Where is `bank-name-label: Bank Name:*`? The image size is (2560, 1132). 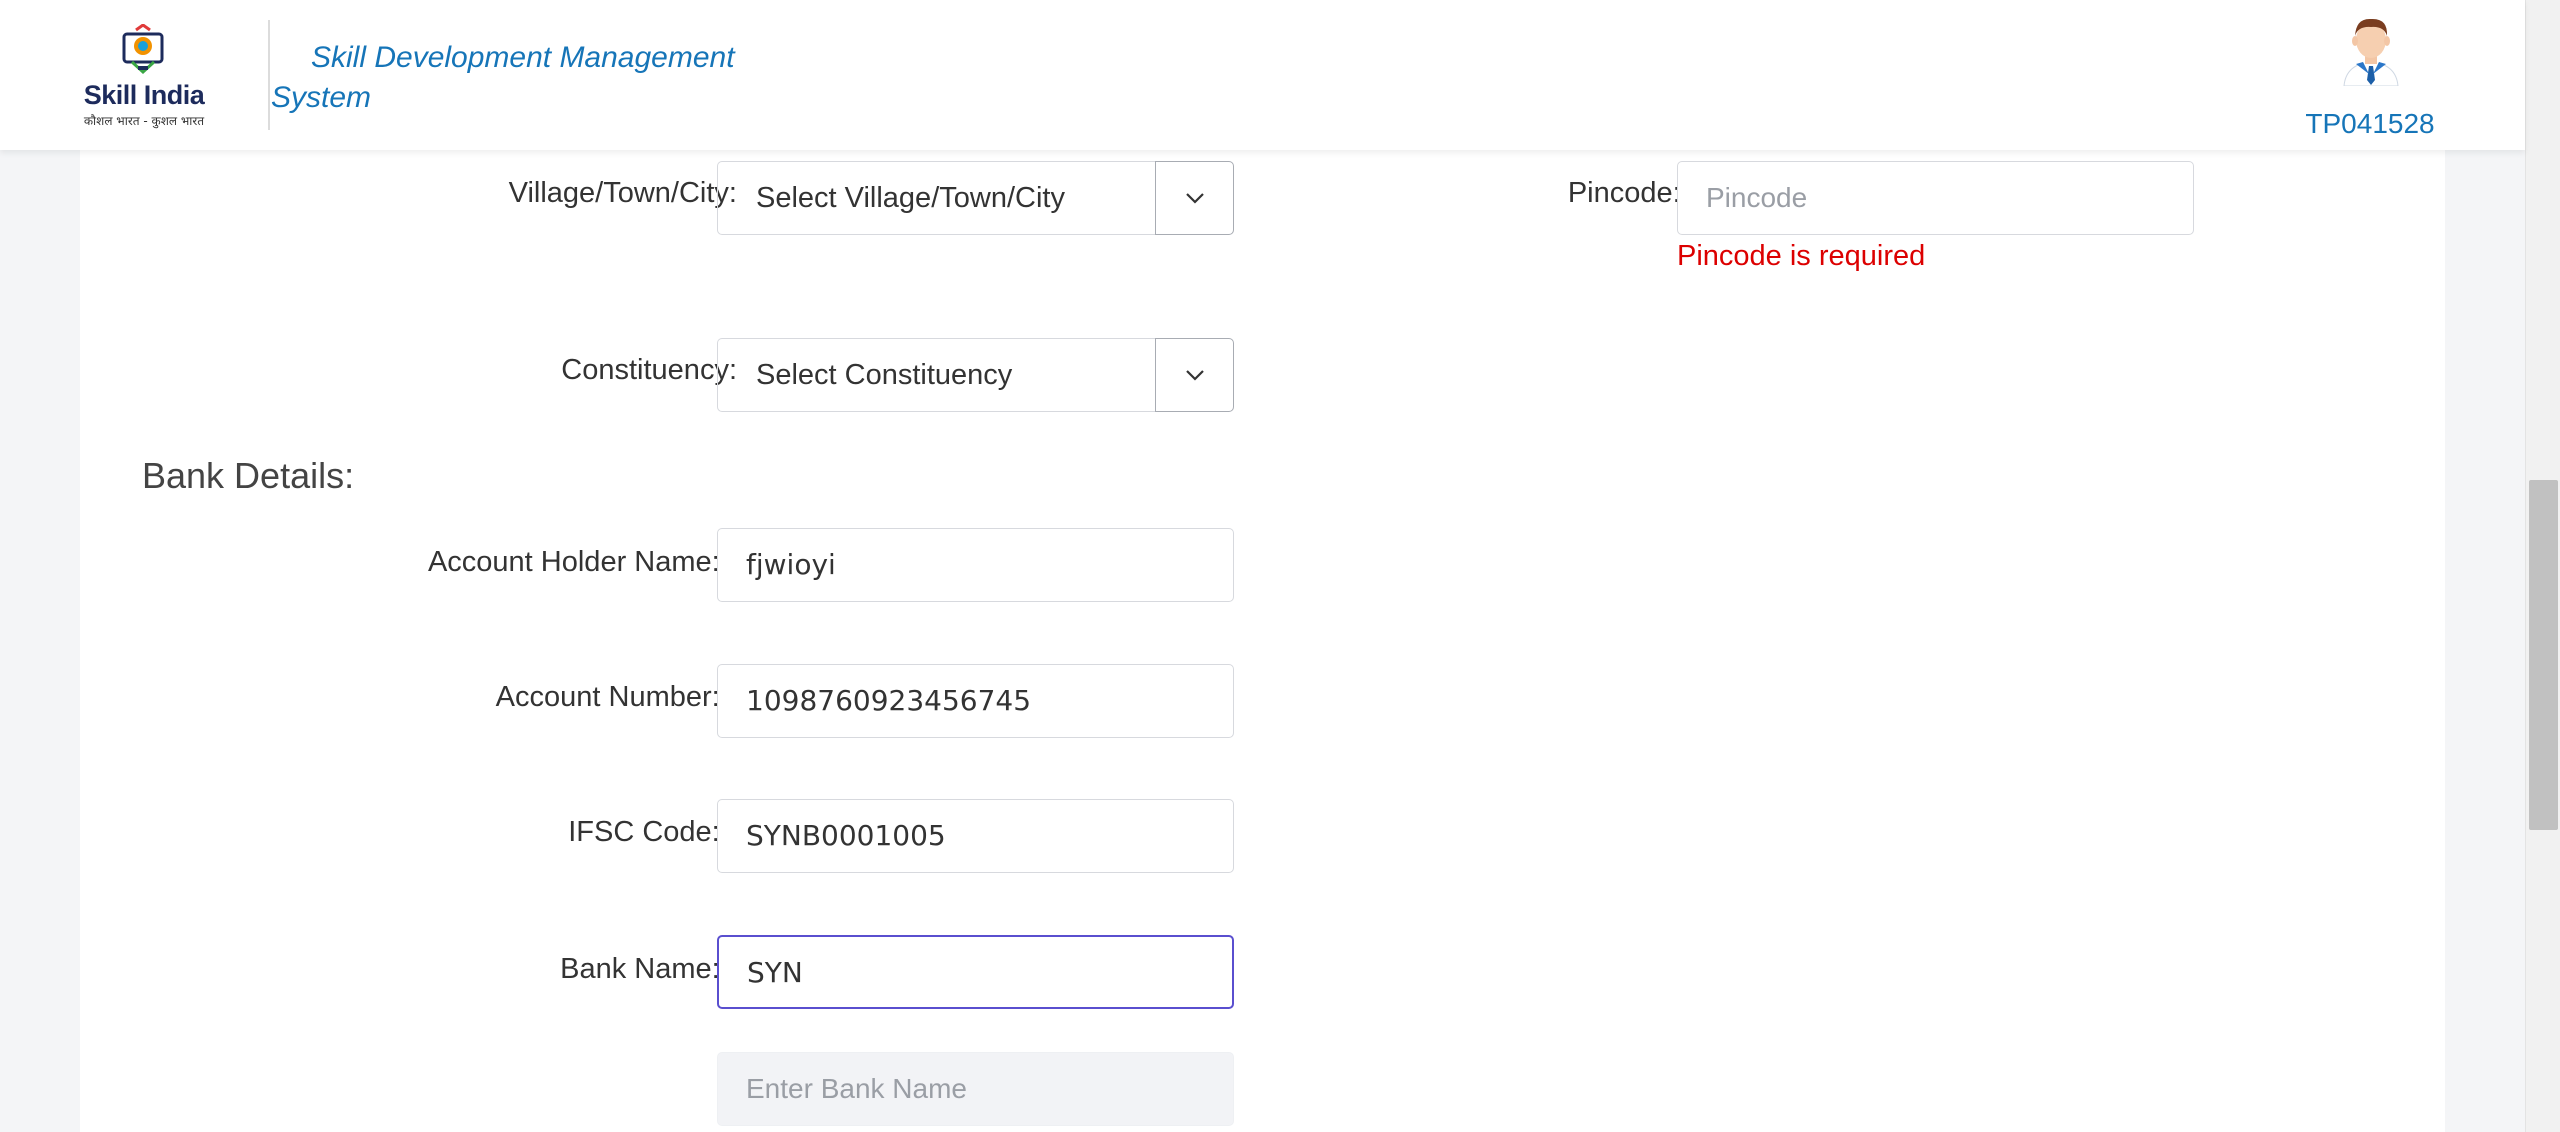 bank-name-label: Bank Name:* is located at coordinates (648, 969).